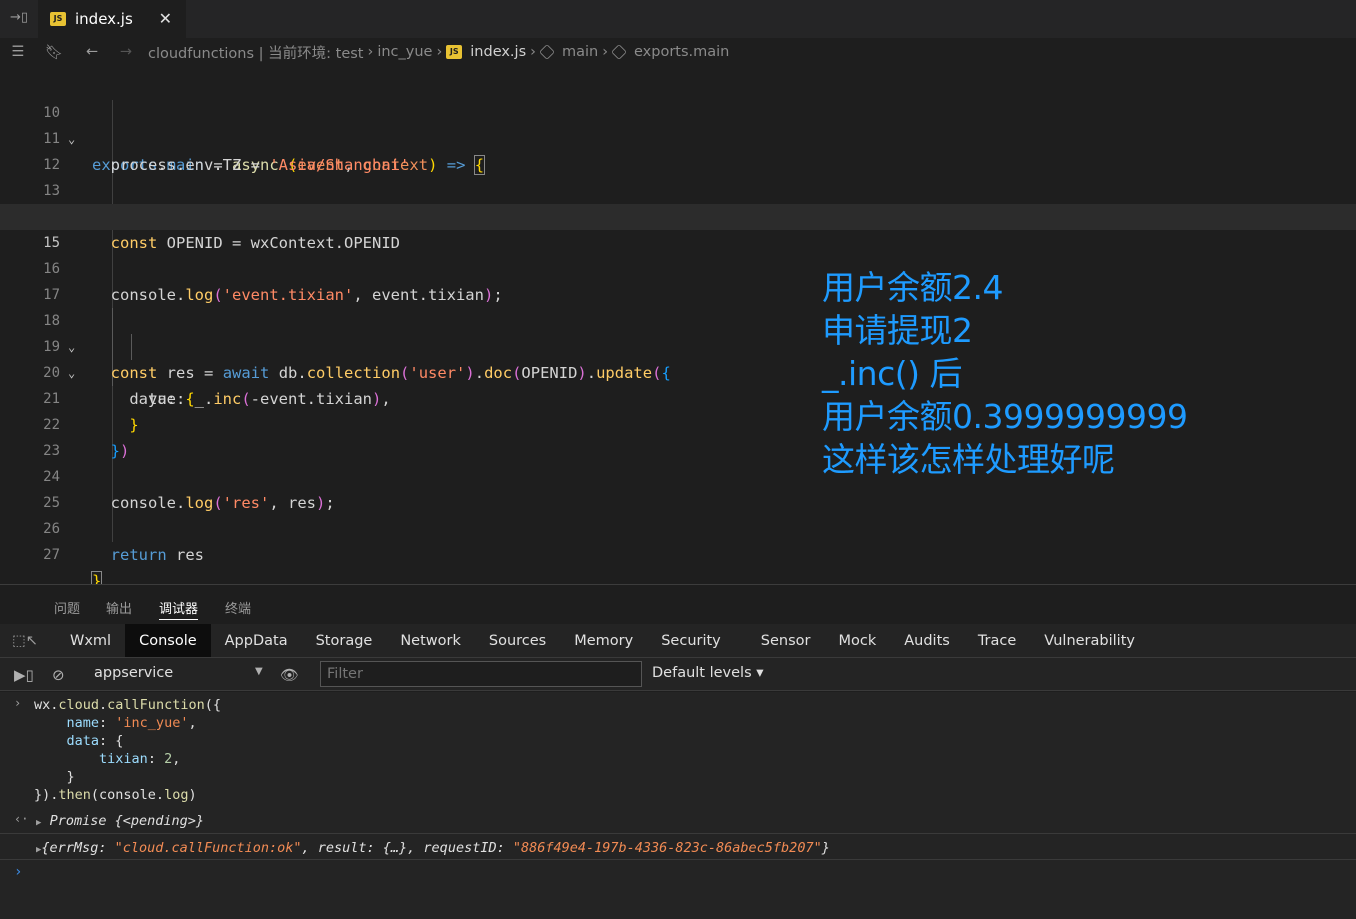 This screenshot has width=1356, height=919. Describe the element at coordinates (87, 640) in the screenshot. I see `tab-wxml: Wxml` at that location.